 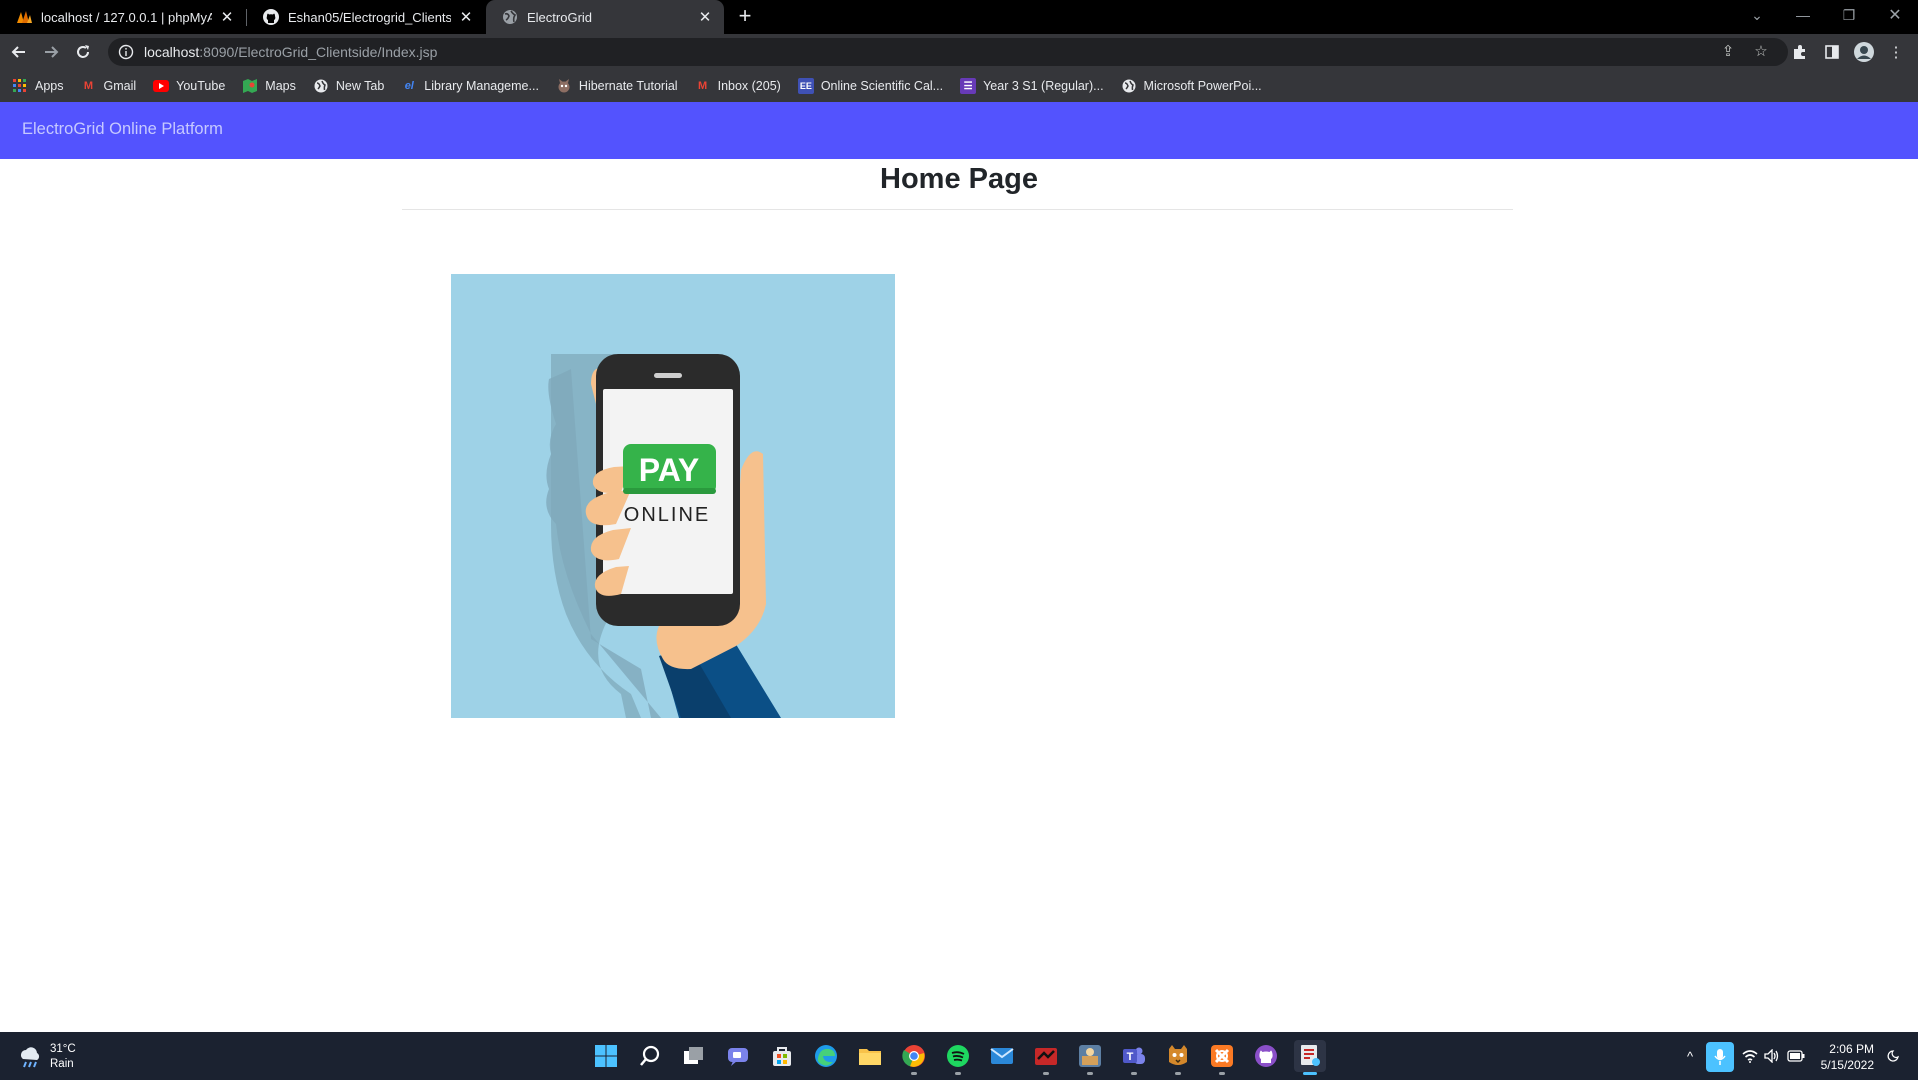 I want to click on phpmyadmin-icon, so click(x=24, y=17).